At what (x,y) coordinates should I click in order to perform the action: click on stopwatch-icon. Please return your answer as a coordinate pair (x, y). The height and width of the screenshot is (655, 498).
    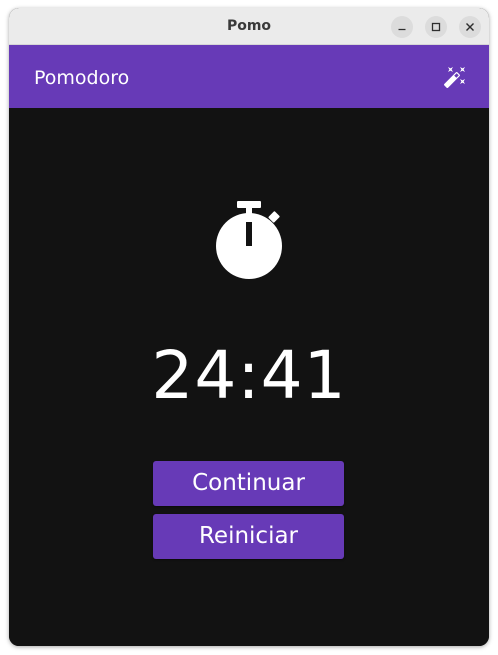
    Looking at the image, I should click on (249, 240).